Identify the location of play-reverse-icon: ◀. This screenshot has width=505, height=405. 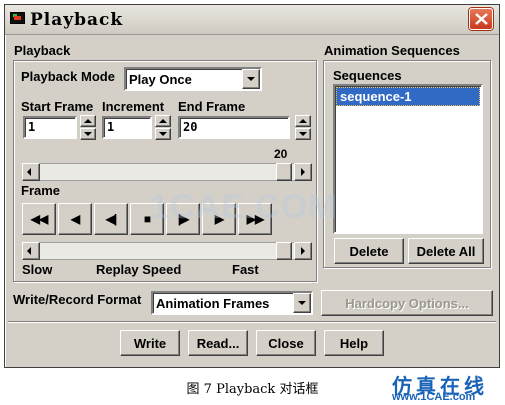
(75, 219).